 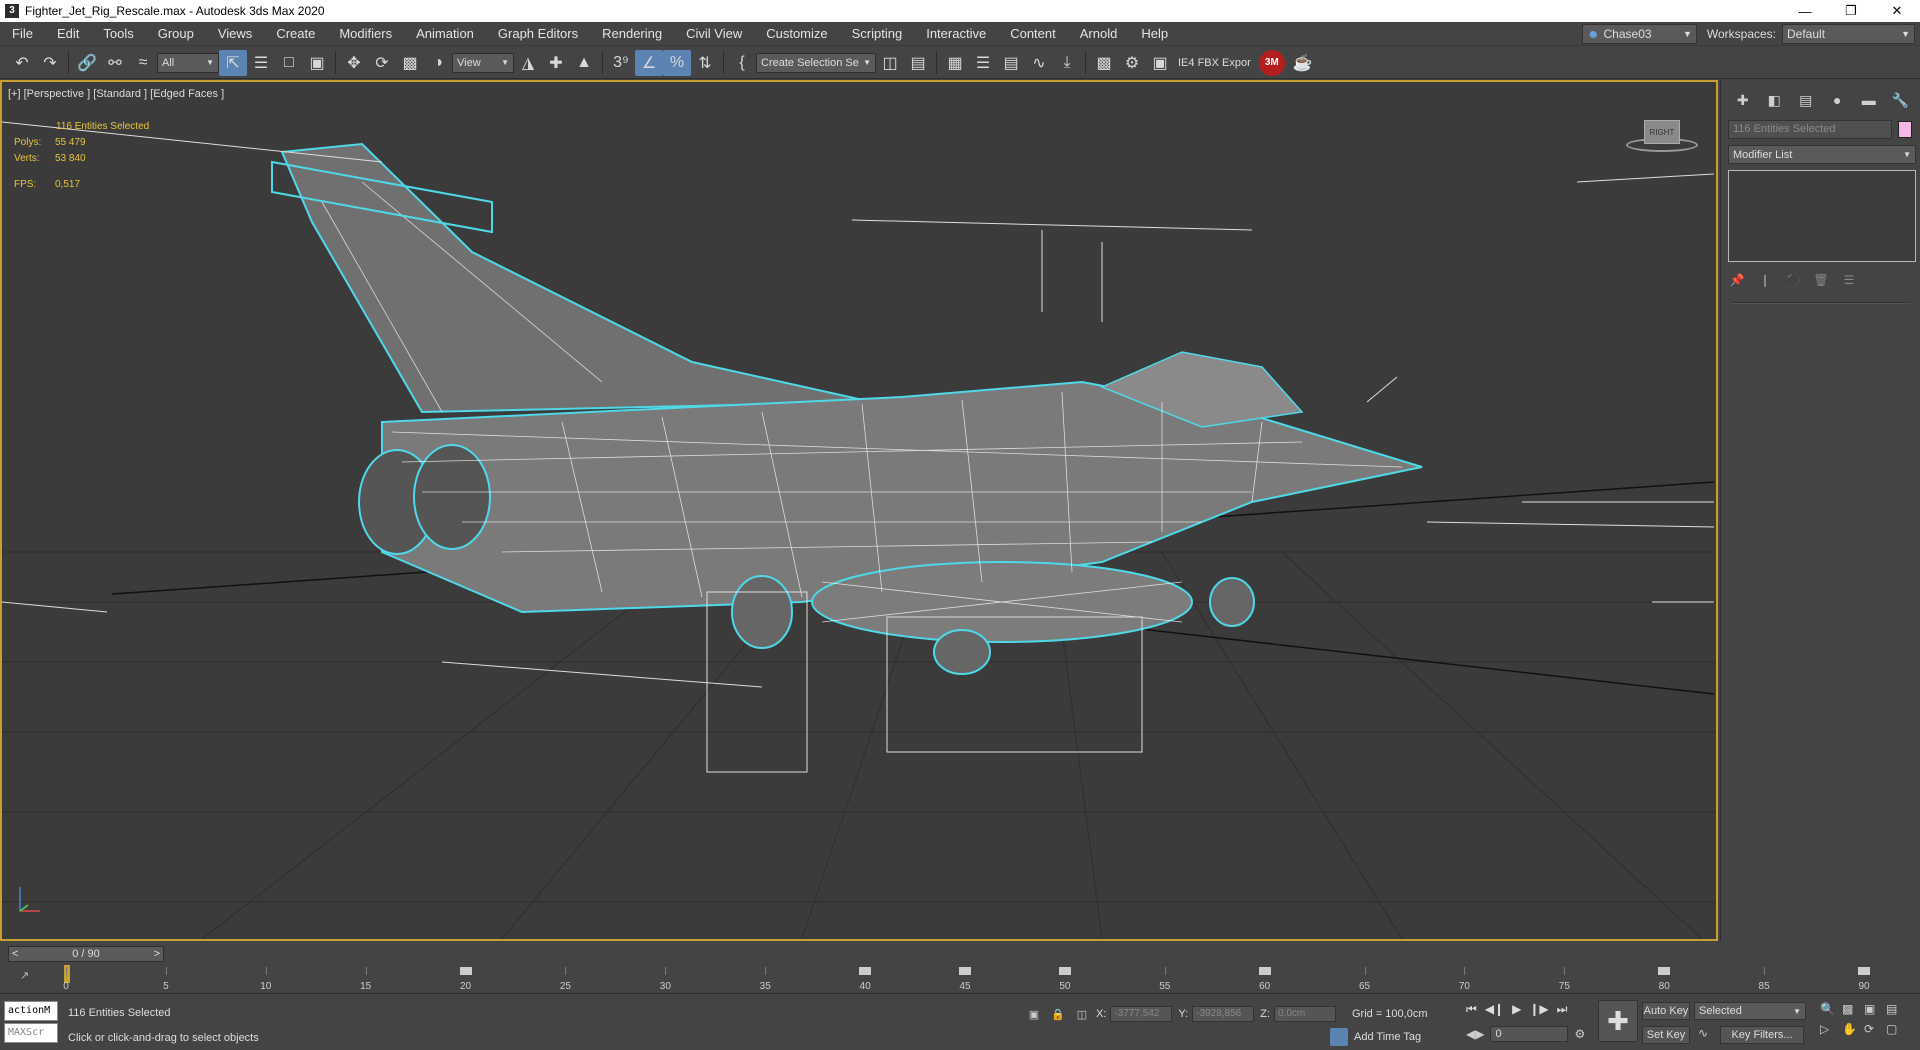 What do you see at coordinates (1775, 100) in the screenshot?
I see `modify-tab-icon: ◧` at bounding box center [1775, 100].